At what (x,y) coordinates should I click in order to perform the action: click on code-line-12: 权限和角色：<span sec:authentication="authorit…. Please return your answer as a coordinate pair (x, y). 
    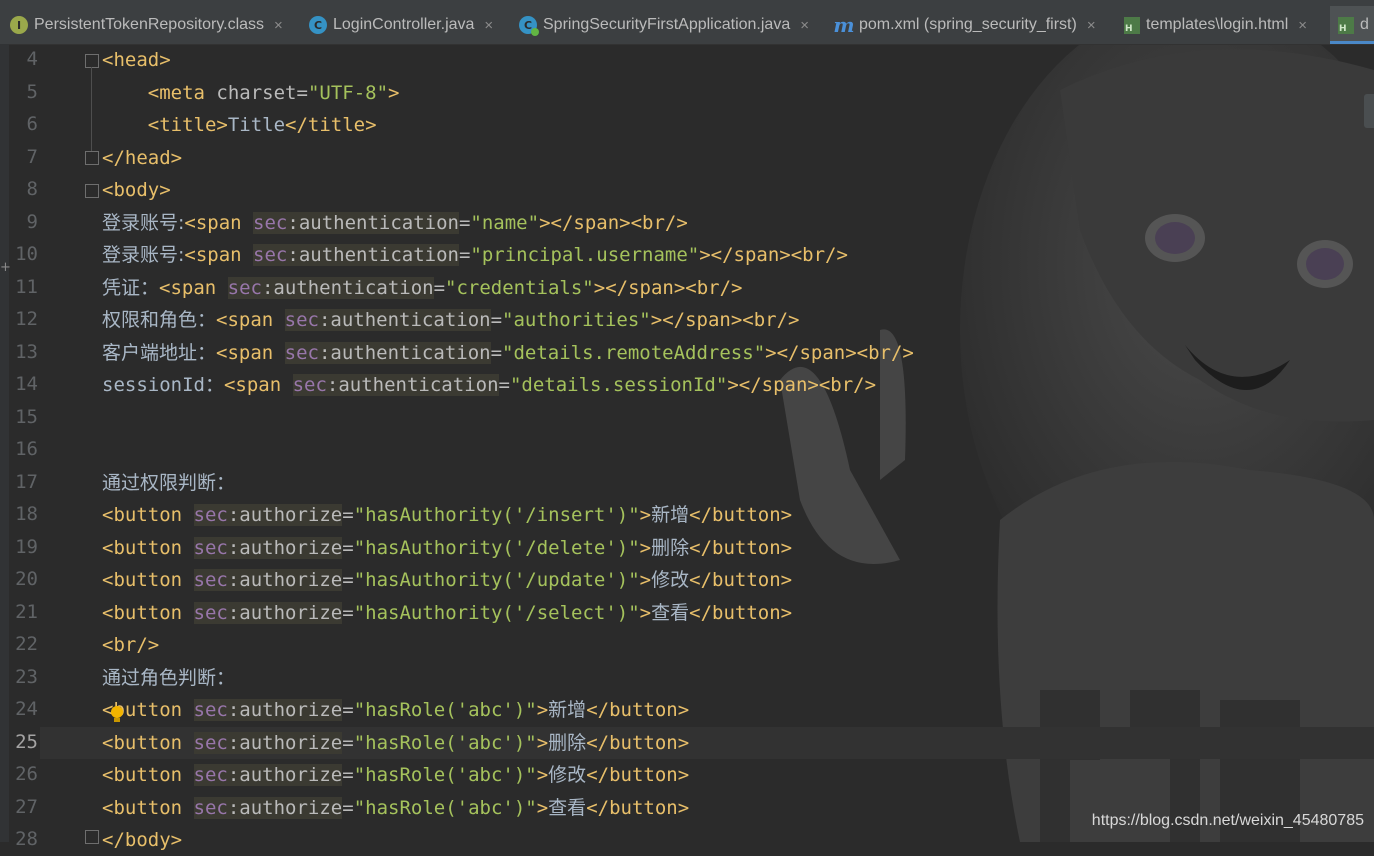
    Looking at the image, I should click on (450, 320).